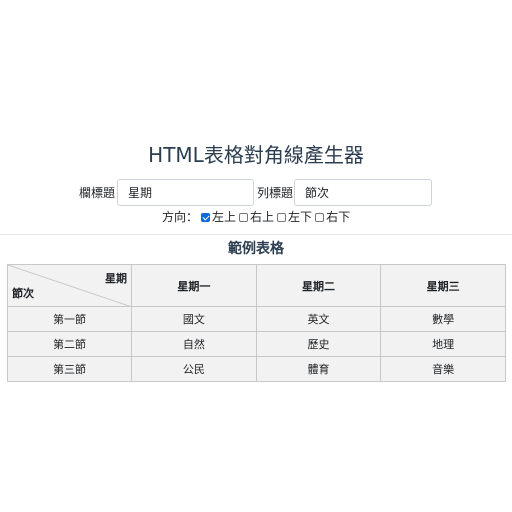 The image size is (512, 512). Describe the element at coordinates (69, 285) in the screenshot. I see `diagonal-header-cell: 星期 節次` at that location.